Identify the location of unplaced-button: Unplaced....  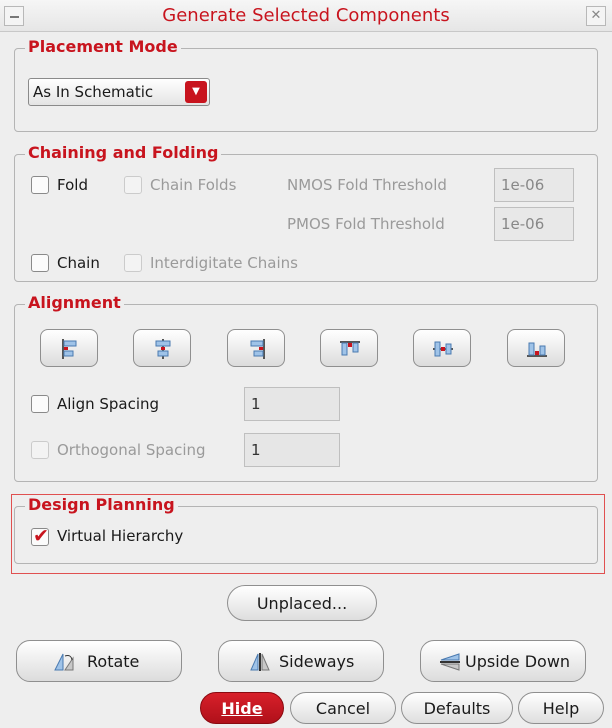
(302, 603).